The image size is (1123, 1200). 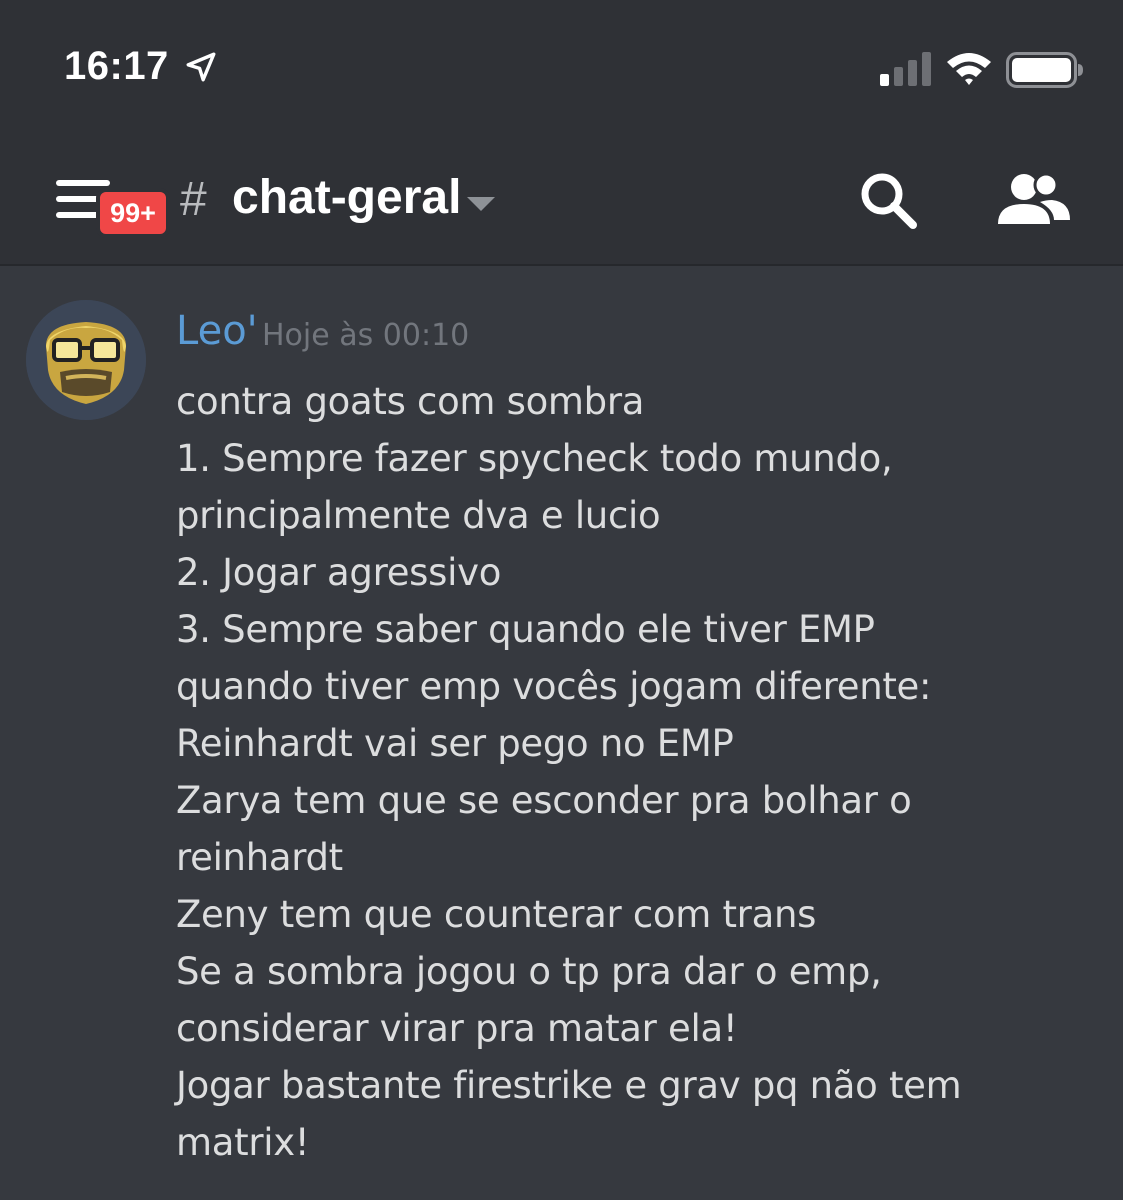 What do you see at coordinates (496, 914) in the screenshot?
I see `message-line: Zeny tem que counterar com trans` at bounding box center [496, 914].